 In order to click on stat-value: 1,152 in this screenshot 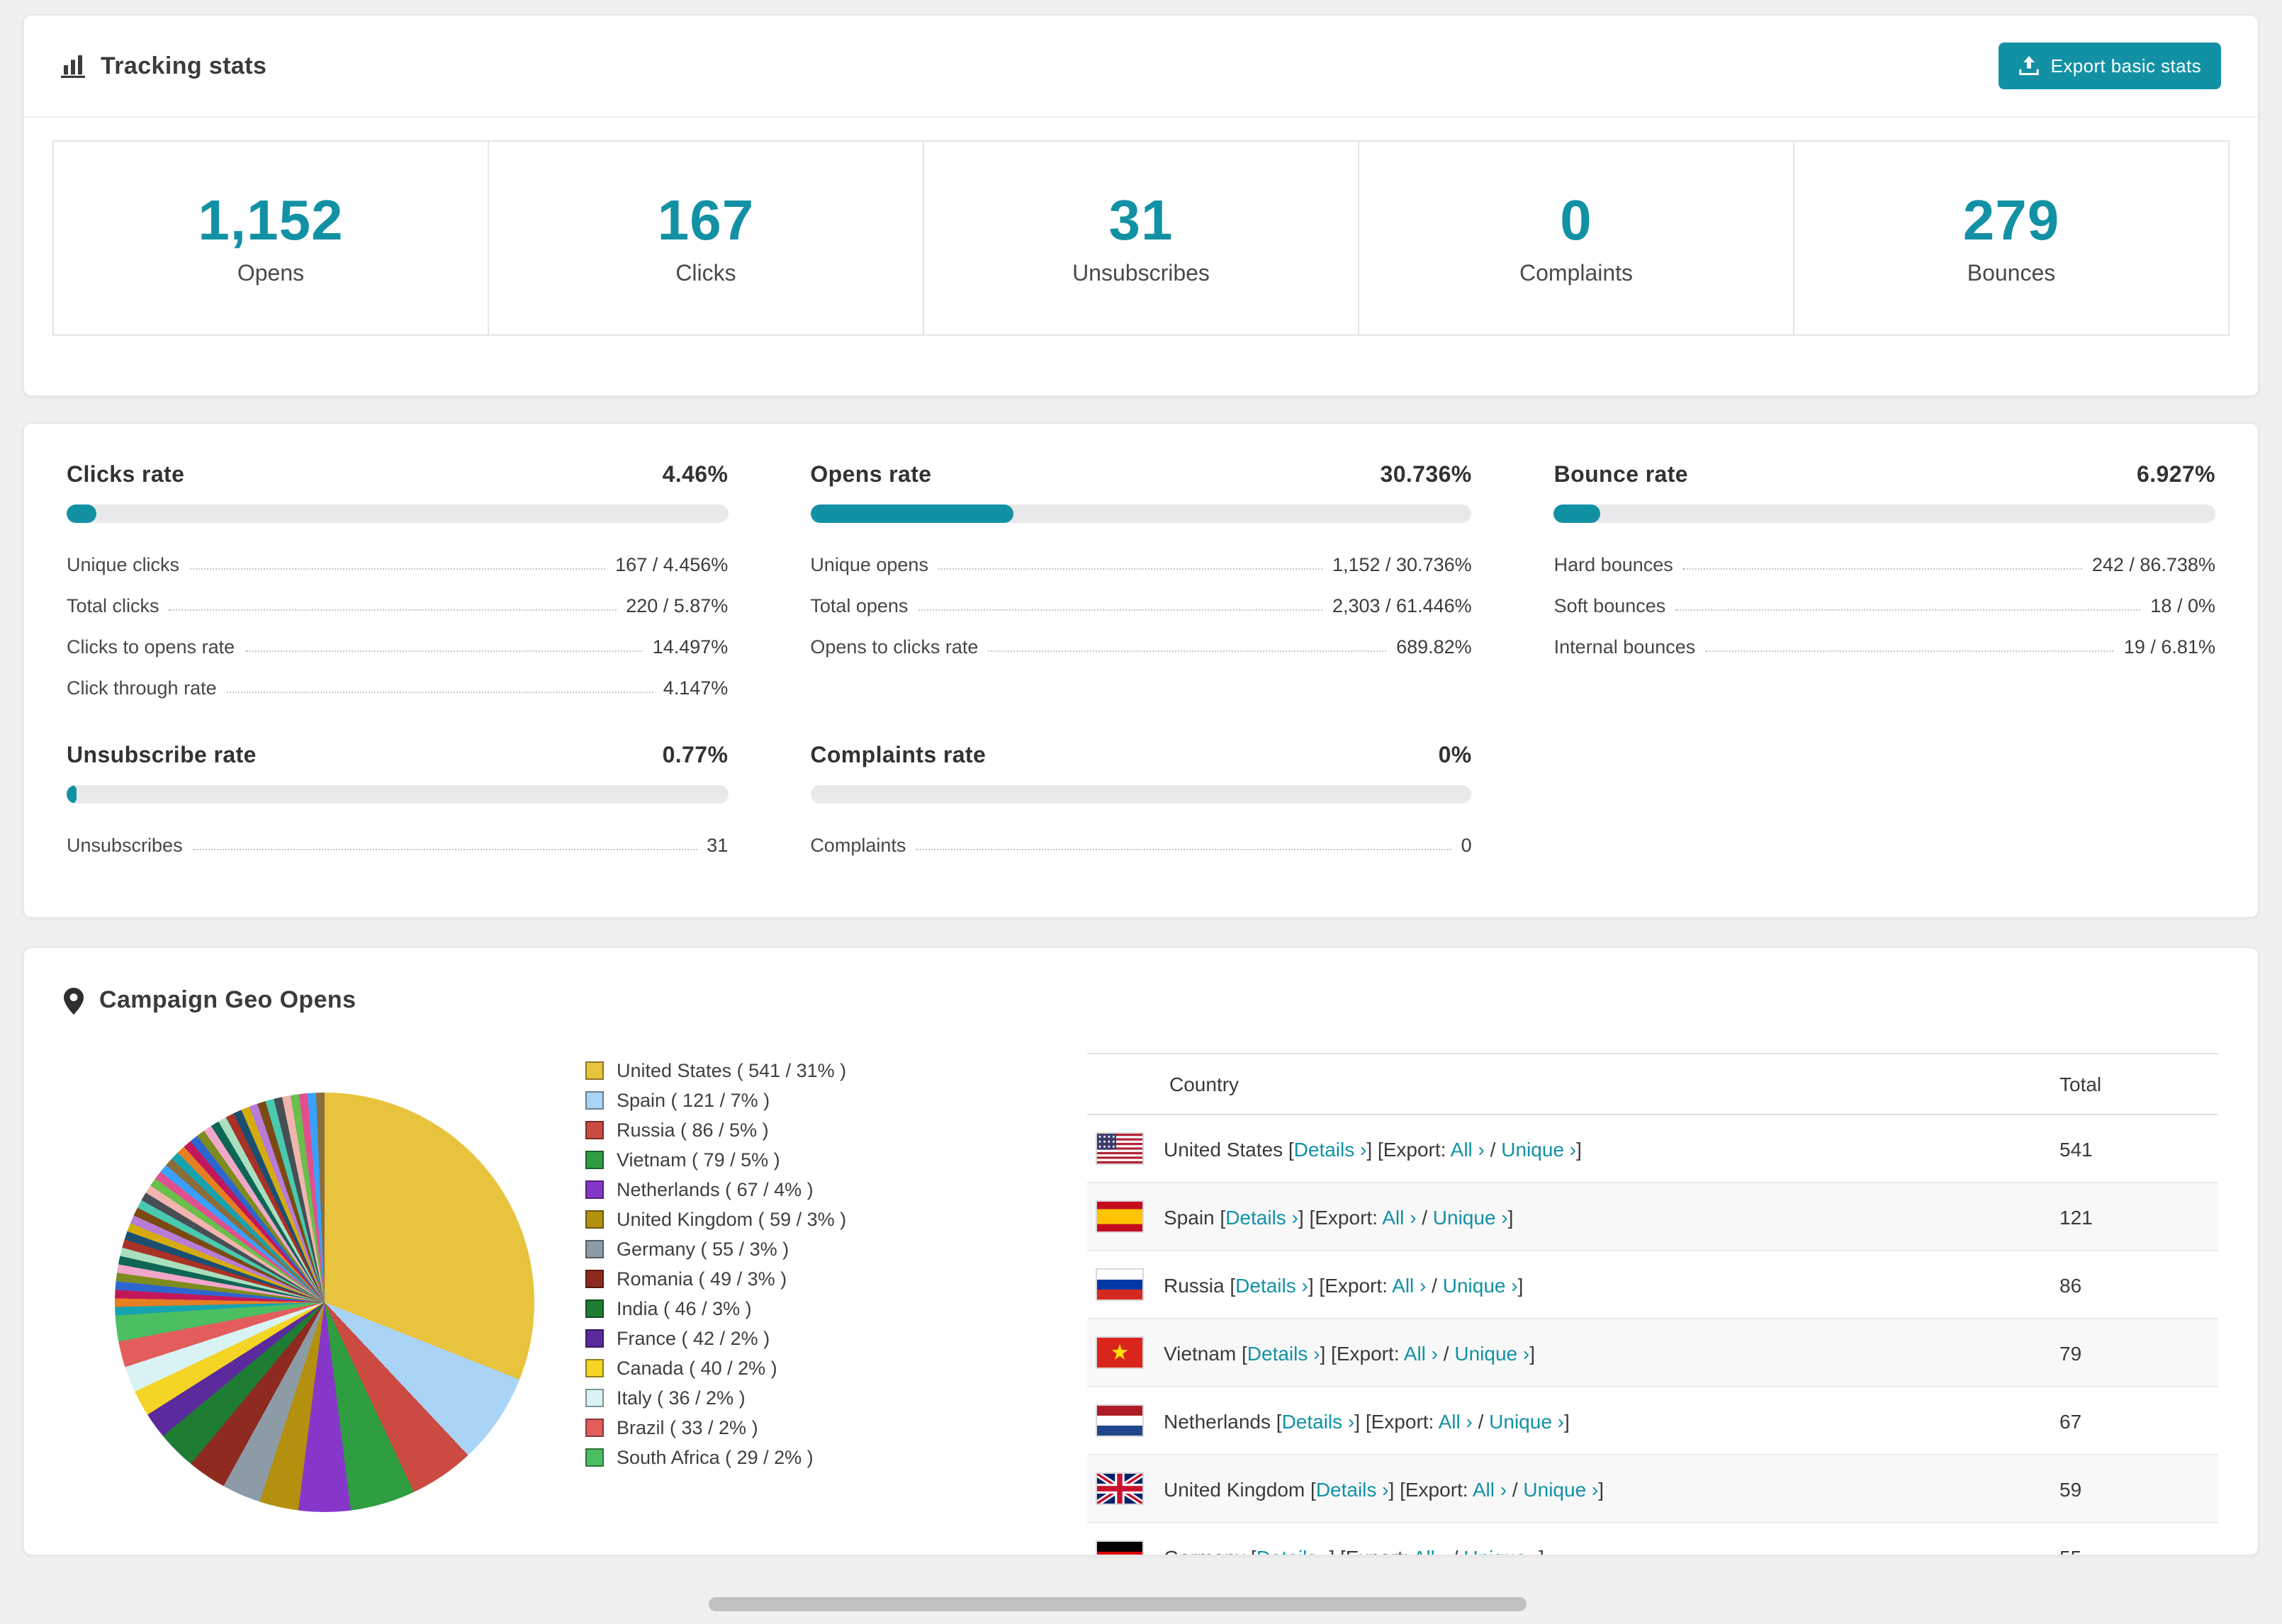, I will do `click(271, 221)`.